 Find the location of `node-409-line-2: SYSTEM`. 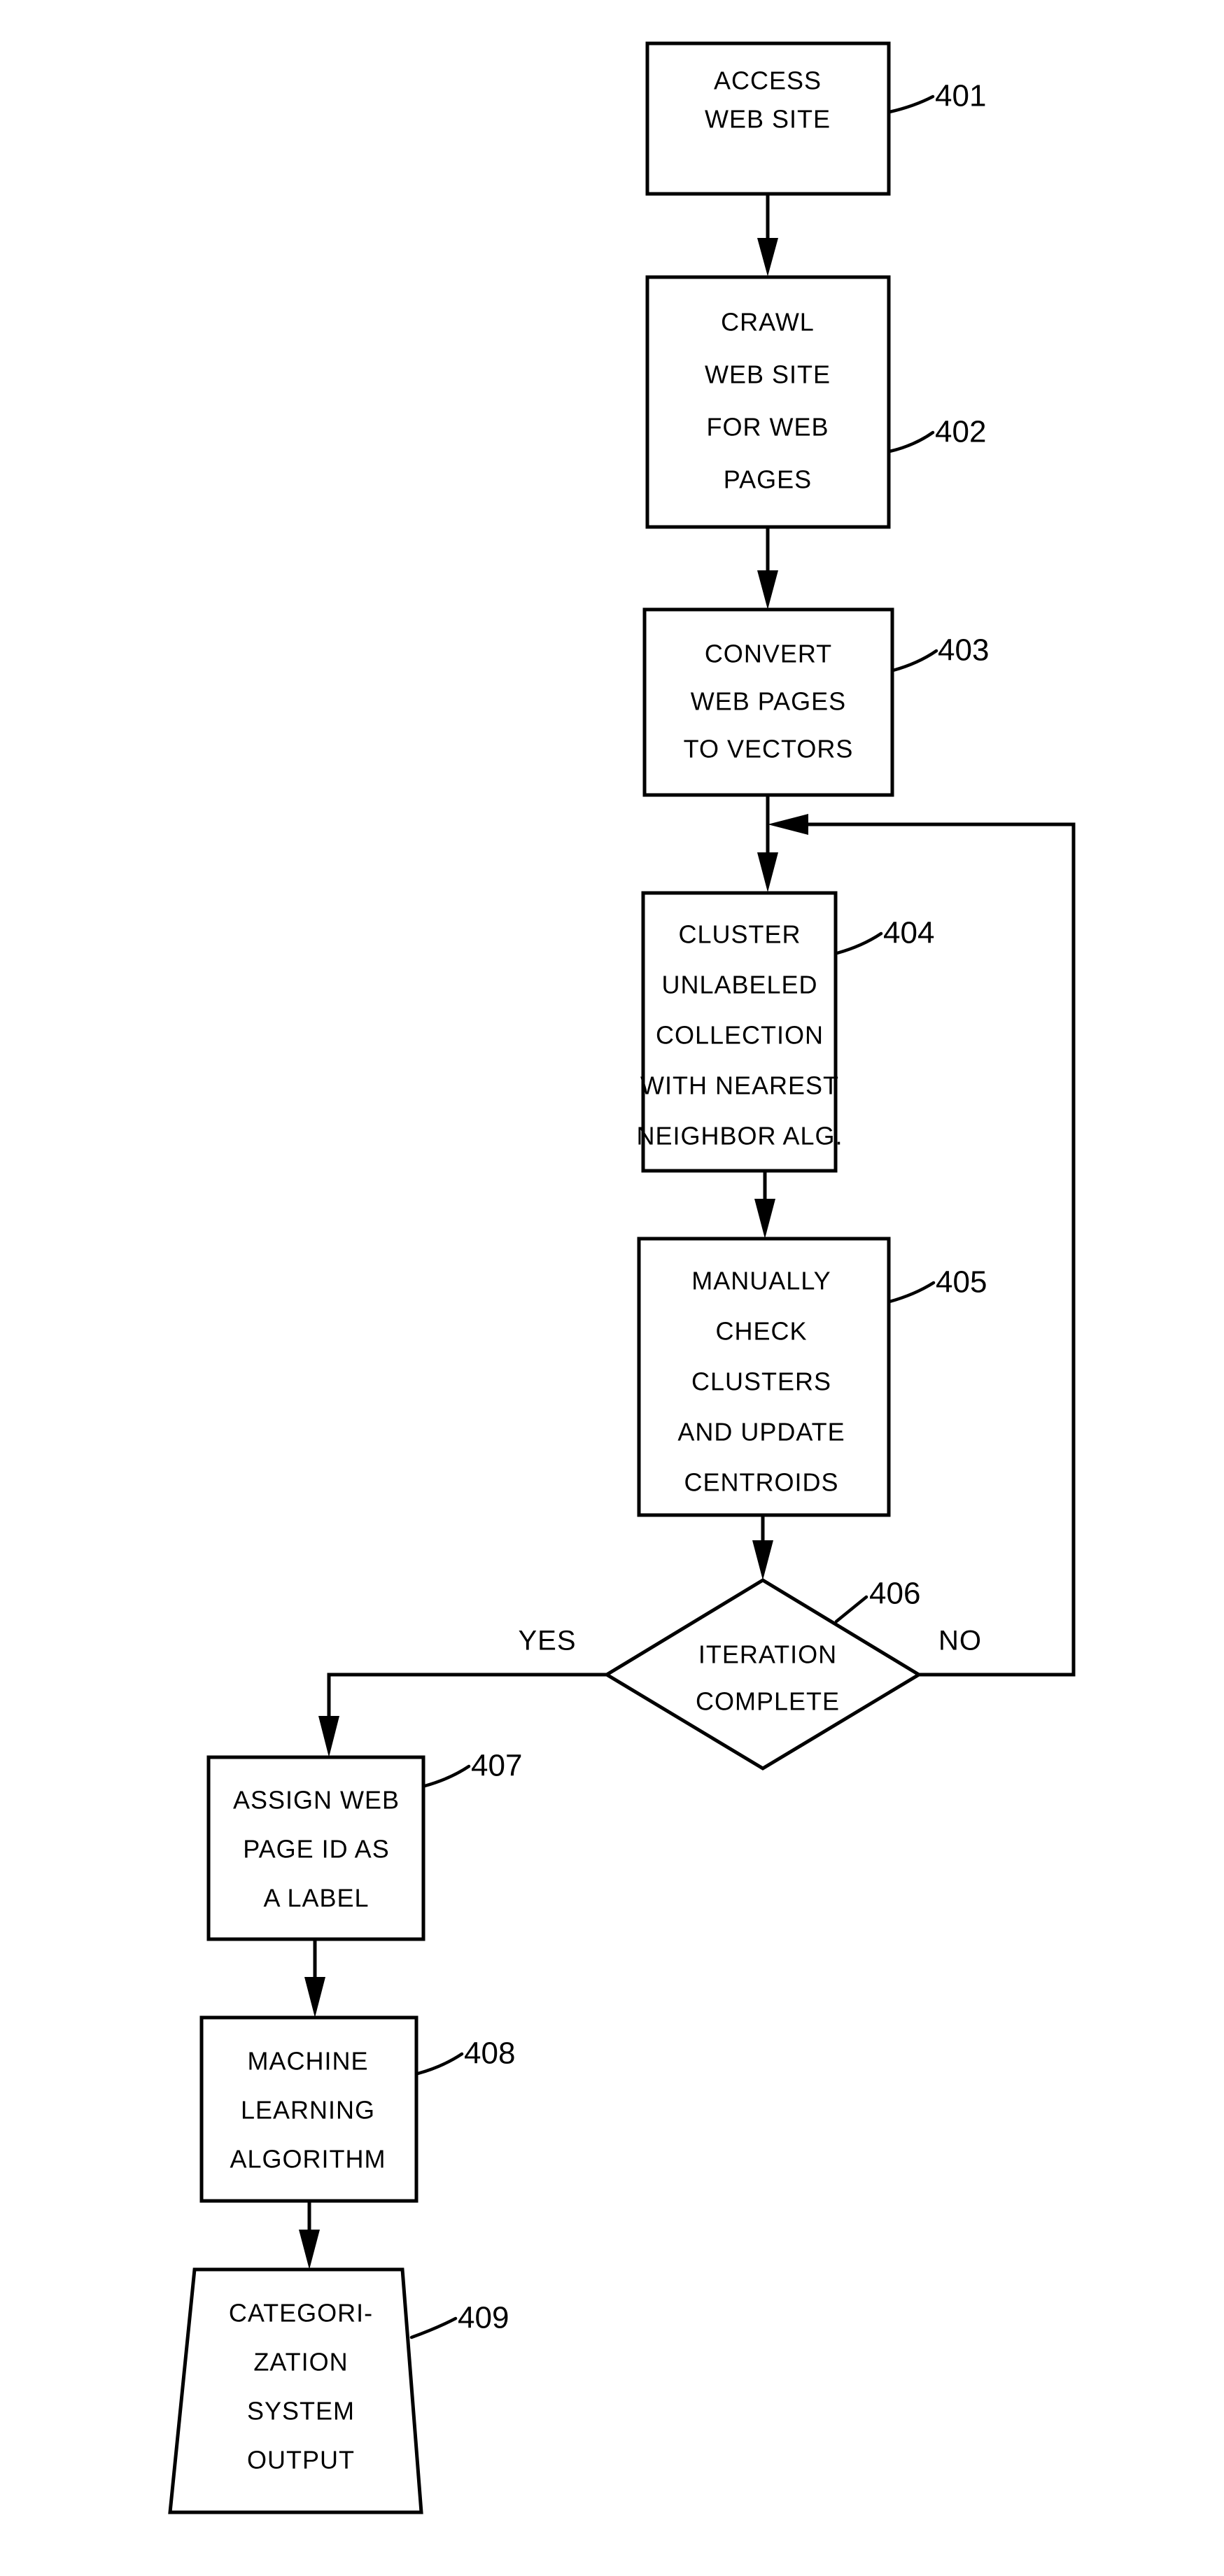

node-409-line-2: SYSTEM is located at coordinates (301, 2411).